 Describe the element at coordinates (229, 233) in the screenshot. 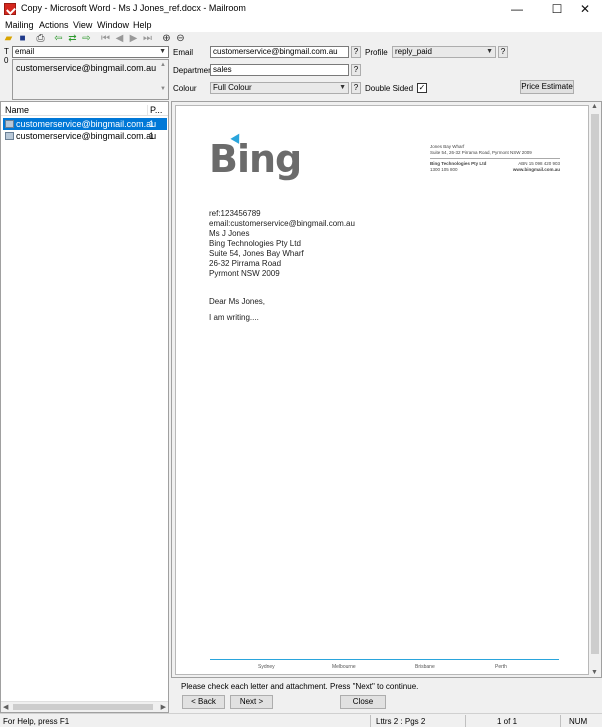

I see `recipient-name: Ms J Jones` at that location.